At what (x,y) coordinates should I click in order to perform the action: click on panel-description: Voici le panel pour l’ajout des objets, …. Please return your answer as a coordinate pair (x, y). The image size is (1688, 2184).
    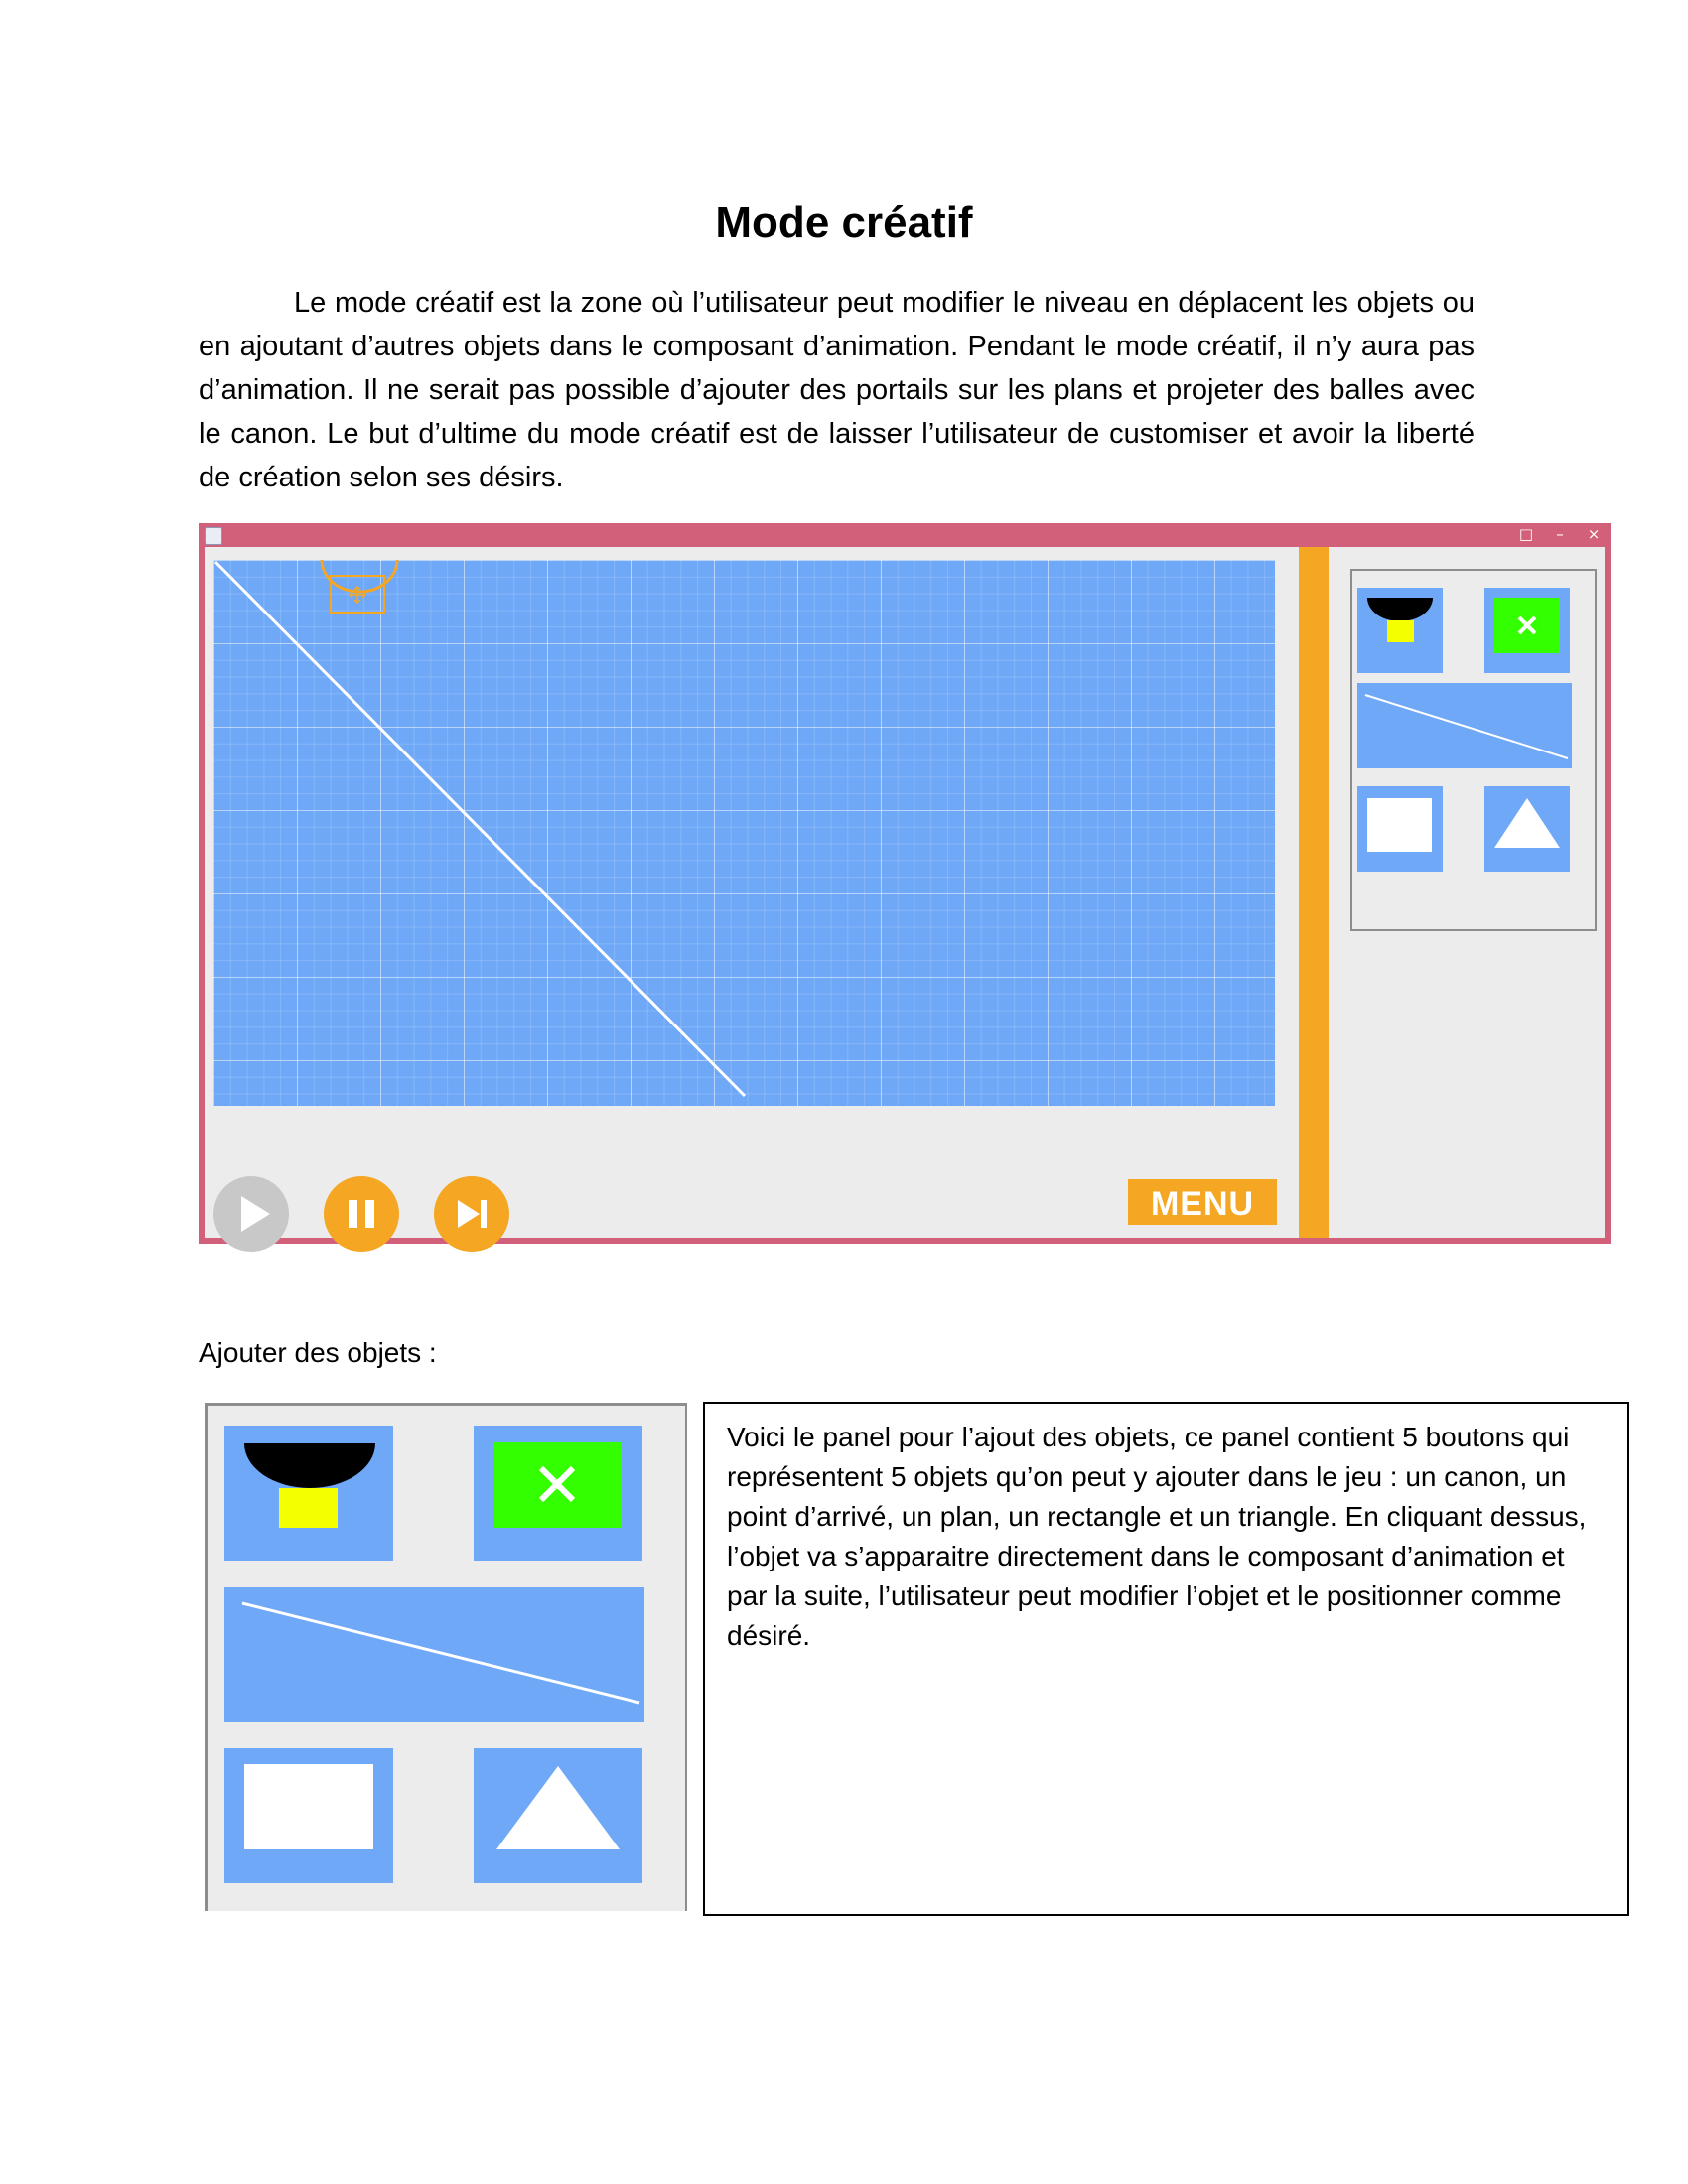
    Looking at the image, I should click on (1157, 1536).